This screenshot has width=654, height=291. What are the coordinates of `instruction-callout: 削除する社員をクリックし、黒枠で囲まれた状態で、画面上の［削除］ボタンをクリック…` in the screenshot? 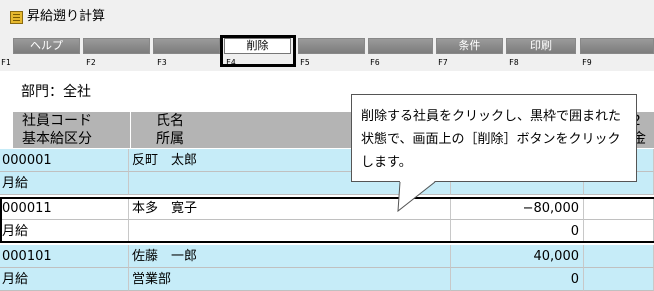 It's located at (494, 138).